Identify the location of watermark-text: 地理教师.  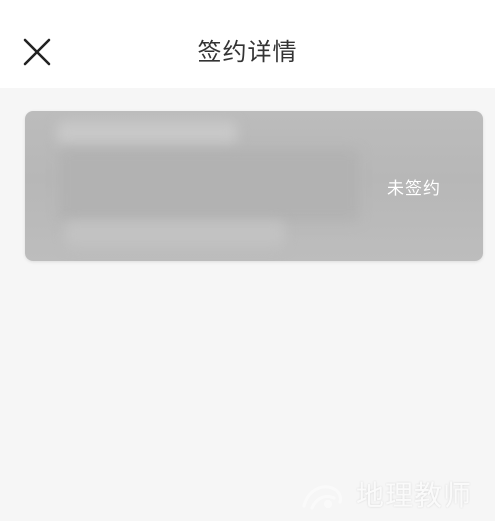
(414, 495).